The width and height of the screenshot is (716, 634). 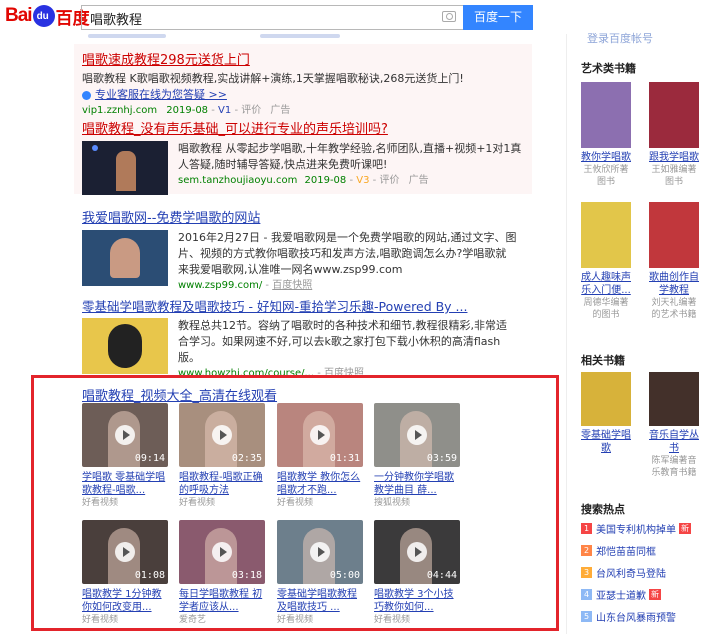 What do you see at coordinates (126, 171) in the screenshot?
I see `singer-figure` at bounding box center [126, 171].